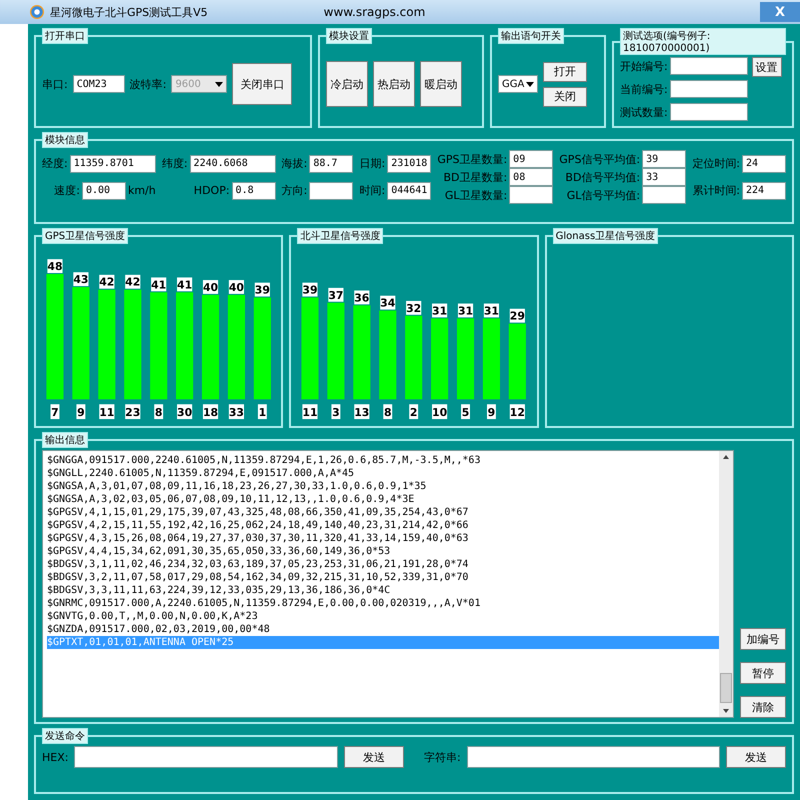  I want to click on field-label: 累计时间:, so click(716, 190).